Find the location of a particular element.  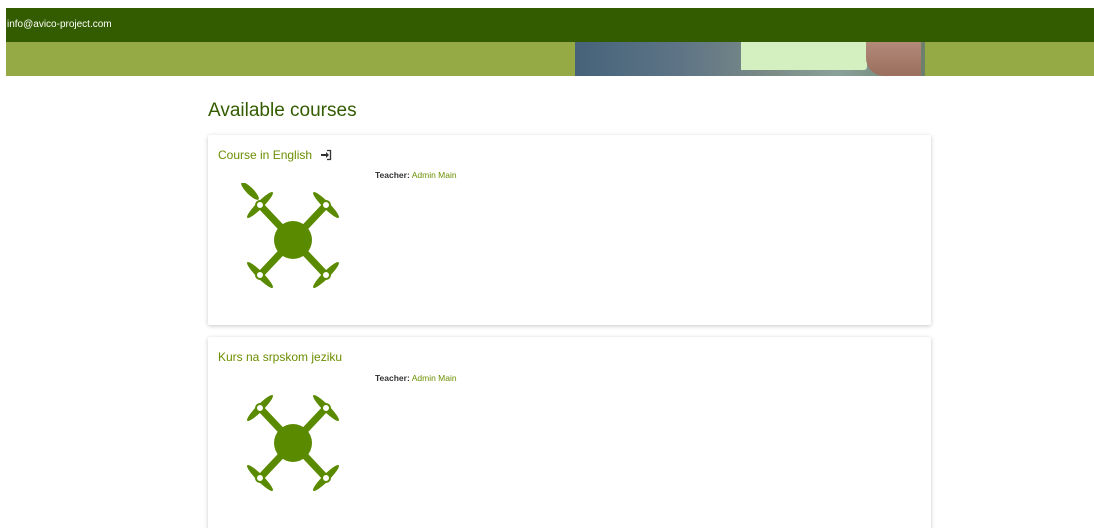

sign-in-icon is located at coordinates (326, 155).